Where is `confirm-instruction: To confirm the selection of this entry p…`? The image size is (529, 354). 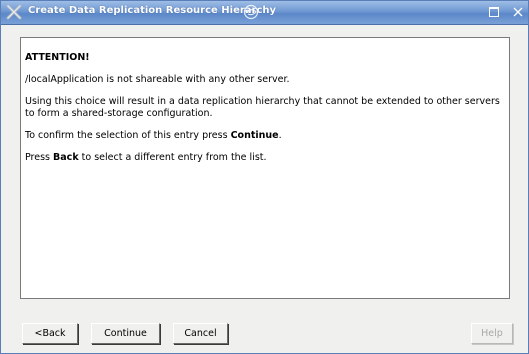 confirm-instruction: To confirm the selection of this entry p… is located at coordinates (265, 136).